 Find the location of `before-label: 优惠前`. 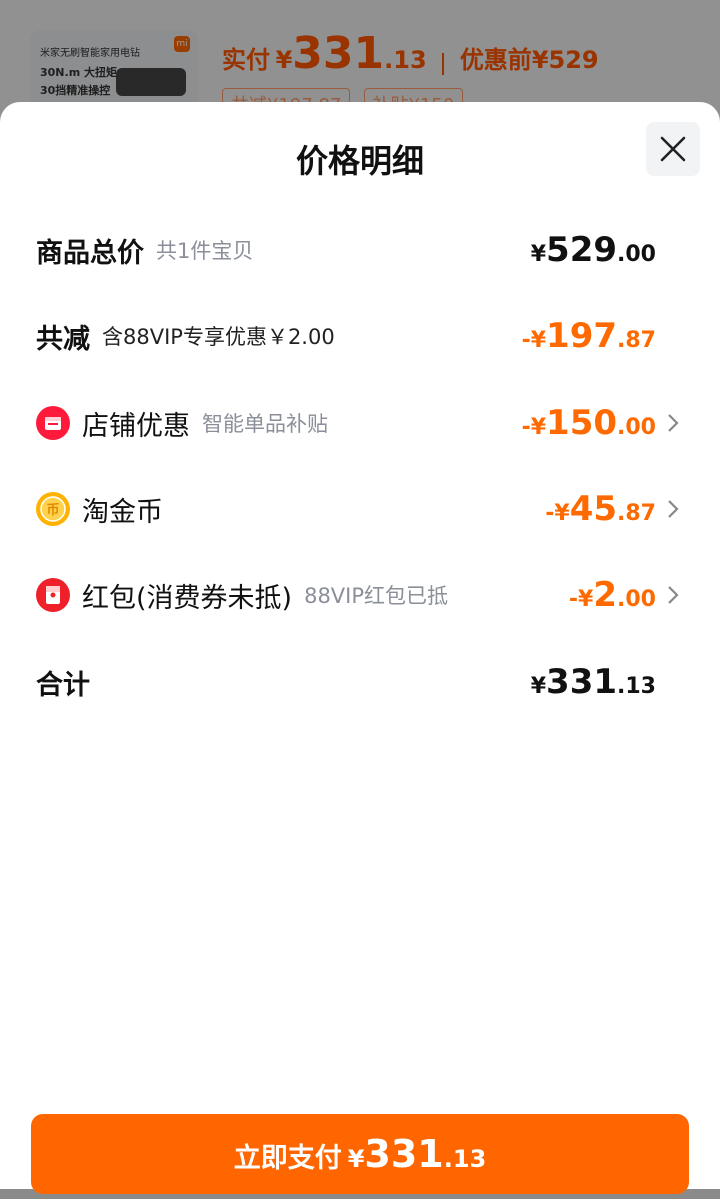

before-label: 优惠前 is located at coordinates (495, 60).